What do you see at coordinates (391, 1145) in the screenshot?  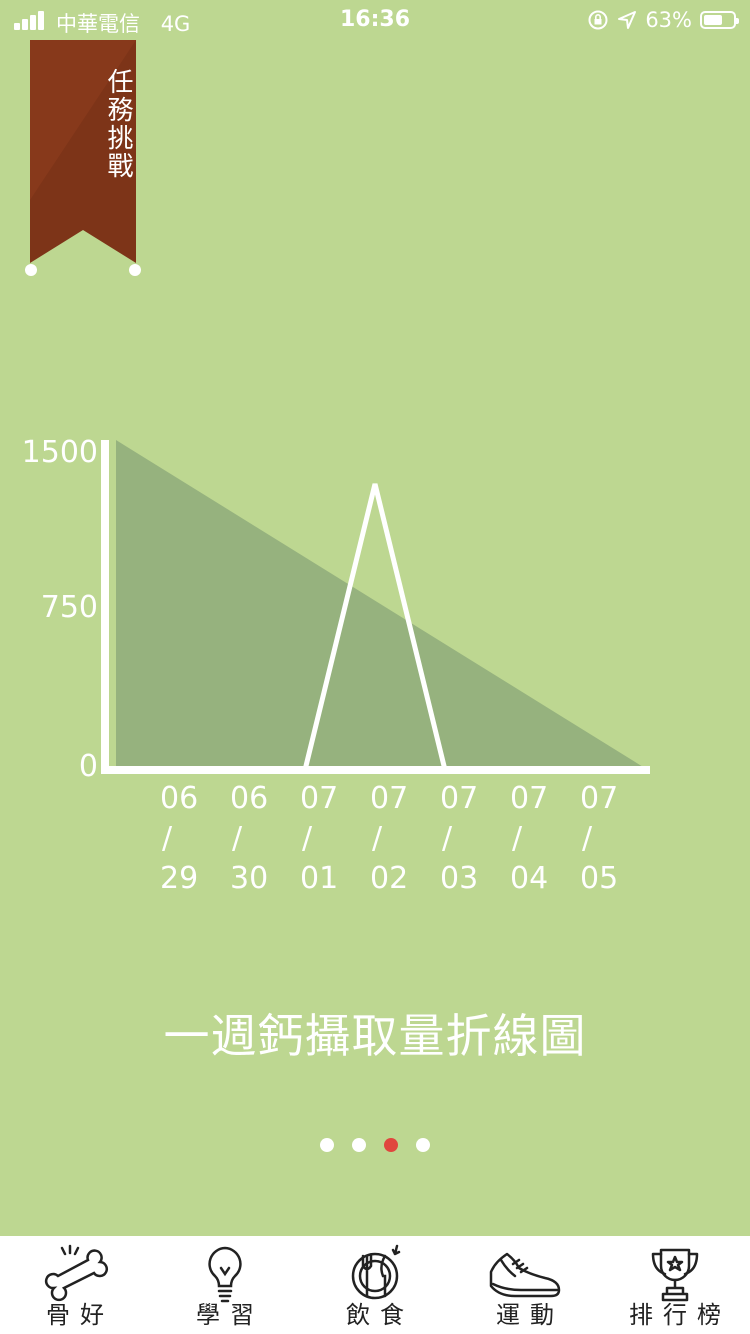 I see `page-dot-active` at bounding box center [391, 1145].